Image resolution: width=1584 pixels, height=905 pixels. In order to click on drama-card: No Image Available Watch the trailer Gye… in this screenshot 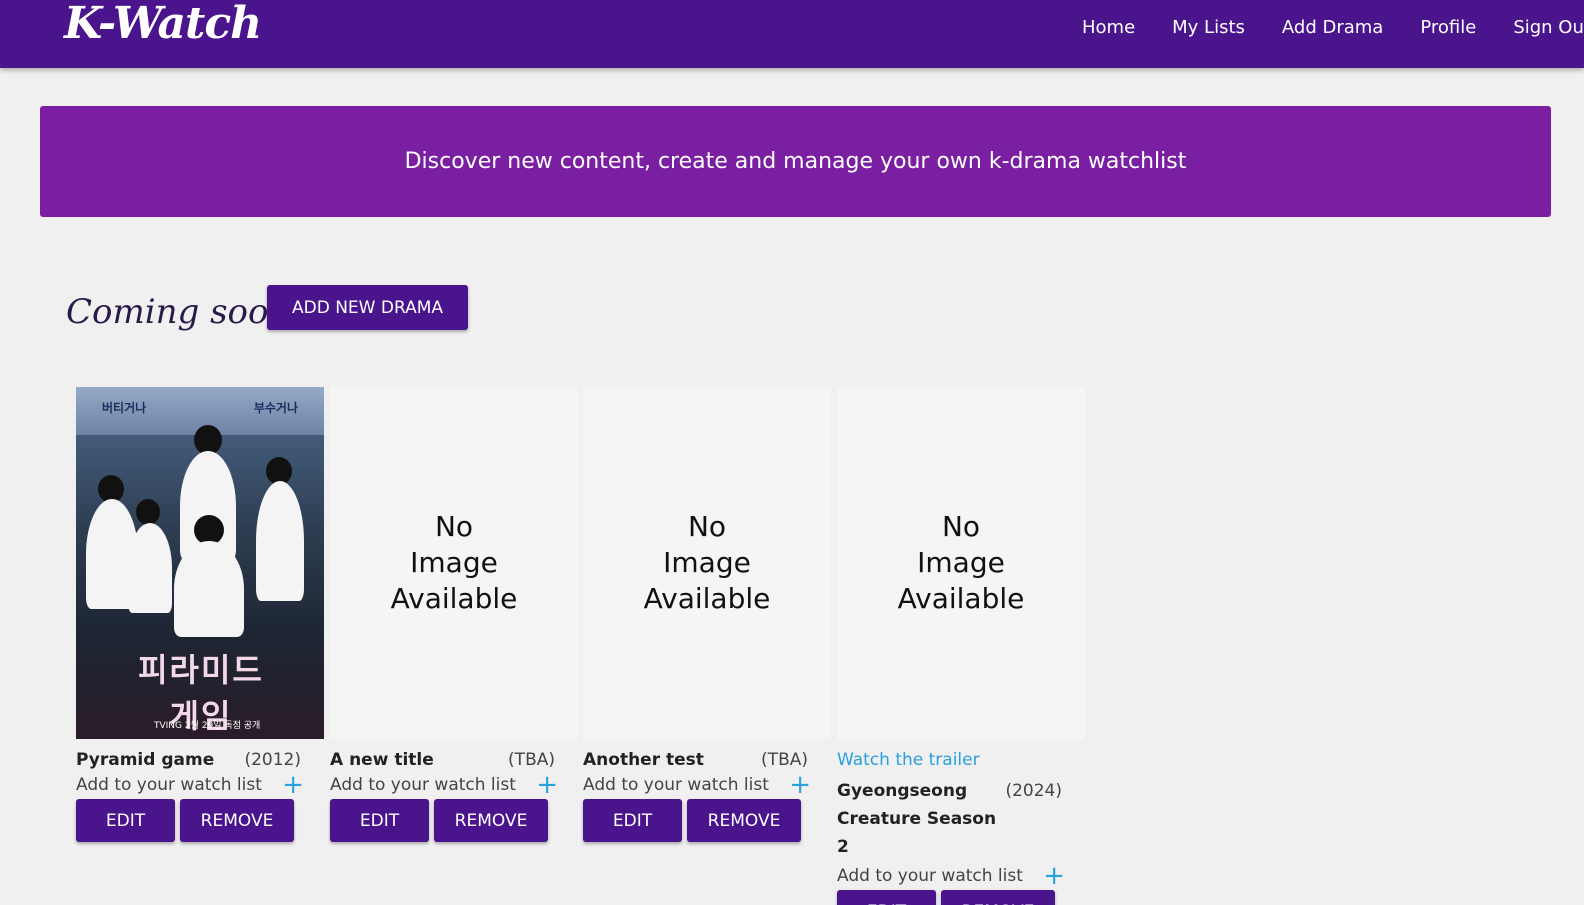, I will do `click(961, 646)`.